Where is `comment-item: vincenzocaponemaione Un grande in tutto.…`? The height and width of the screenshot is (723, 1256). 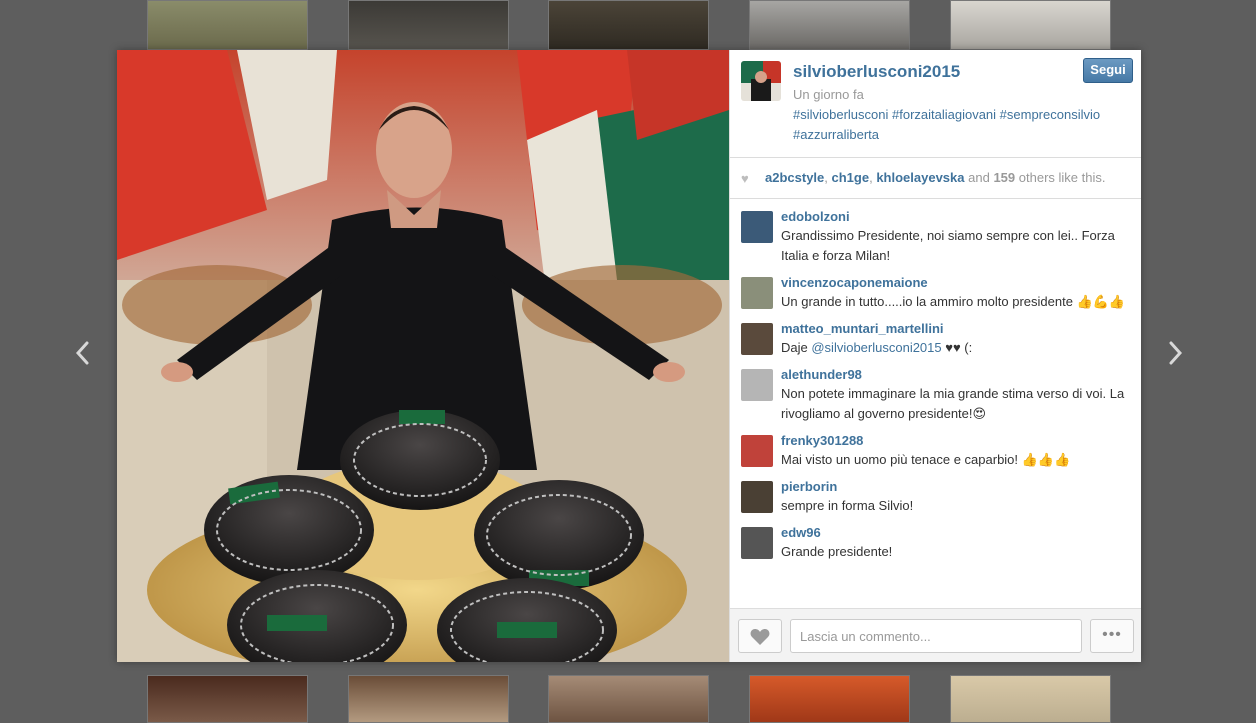
comment-item: vincenzocaponemaione Un grande in tutto.… is located at coordinates (935, 293).